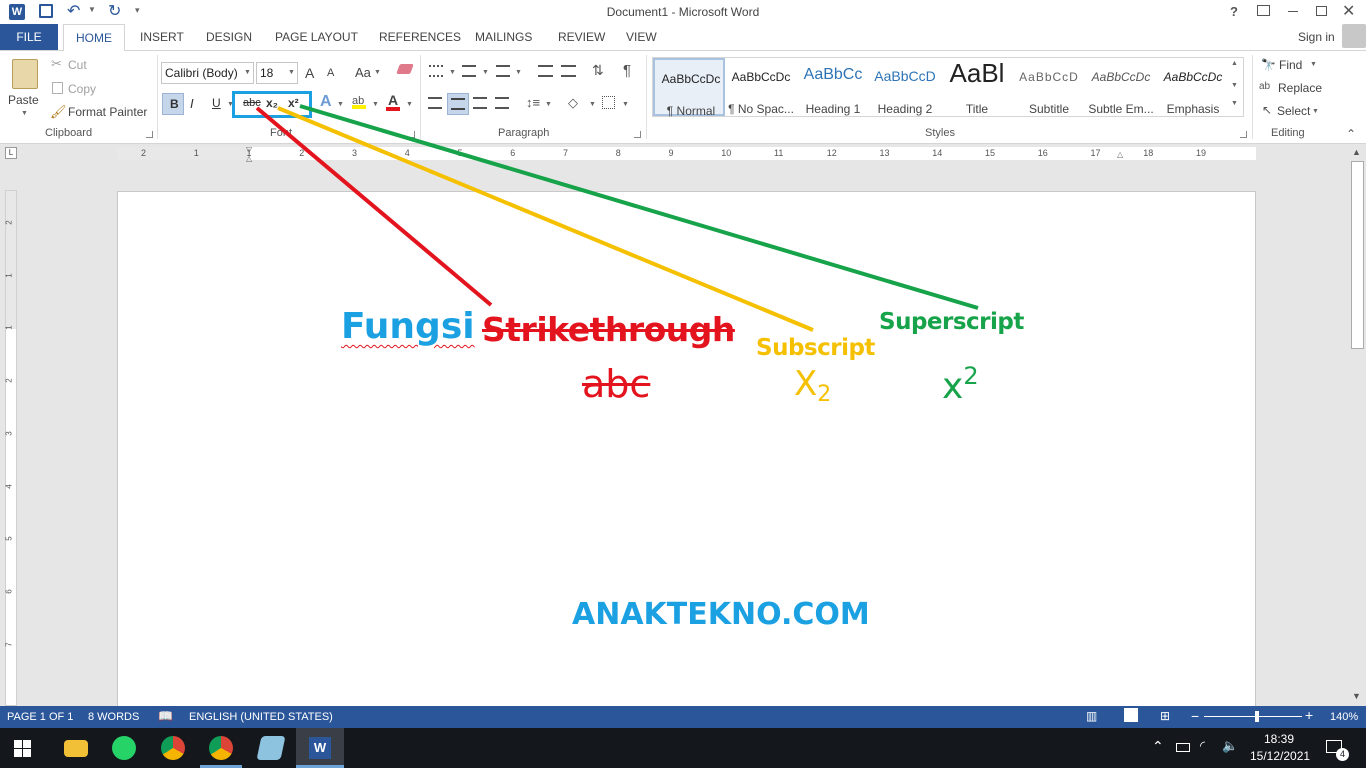 This screenshot has width=1366, height=768. I want to click on page-count: PAGE 1 OF 1, so click(40, 717).